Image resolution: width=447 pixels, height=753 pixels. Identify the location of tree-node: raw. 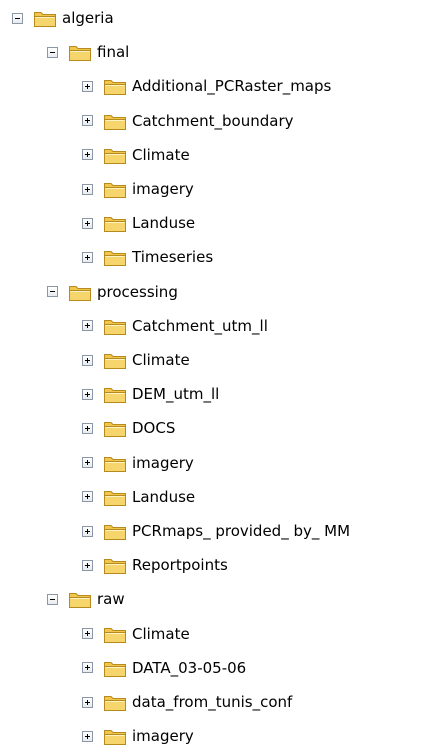
(86, 599).